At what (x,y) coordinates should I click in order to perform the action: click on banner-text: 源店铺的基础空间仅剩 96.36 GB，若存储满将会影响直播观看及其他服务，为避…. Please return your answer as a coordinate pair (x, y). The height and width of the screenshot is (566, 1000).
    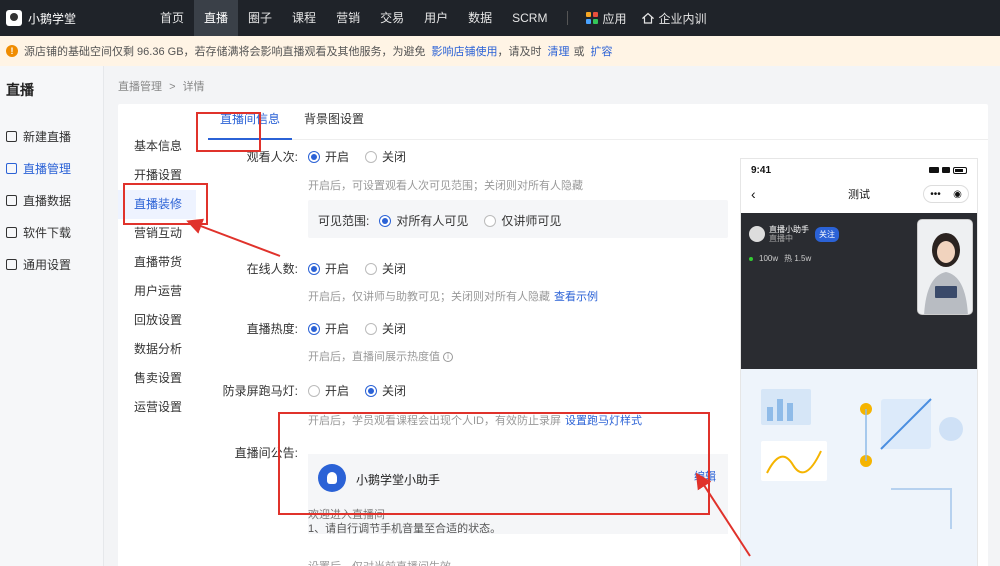
    Looking at the image, I should click on (225, 52).